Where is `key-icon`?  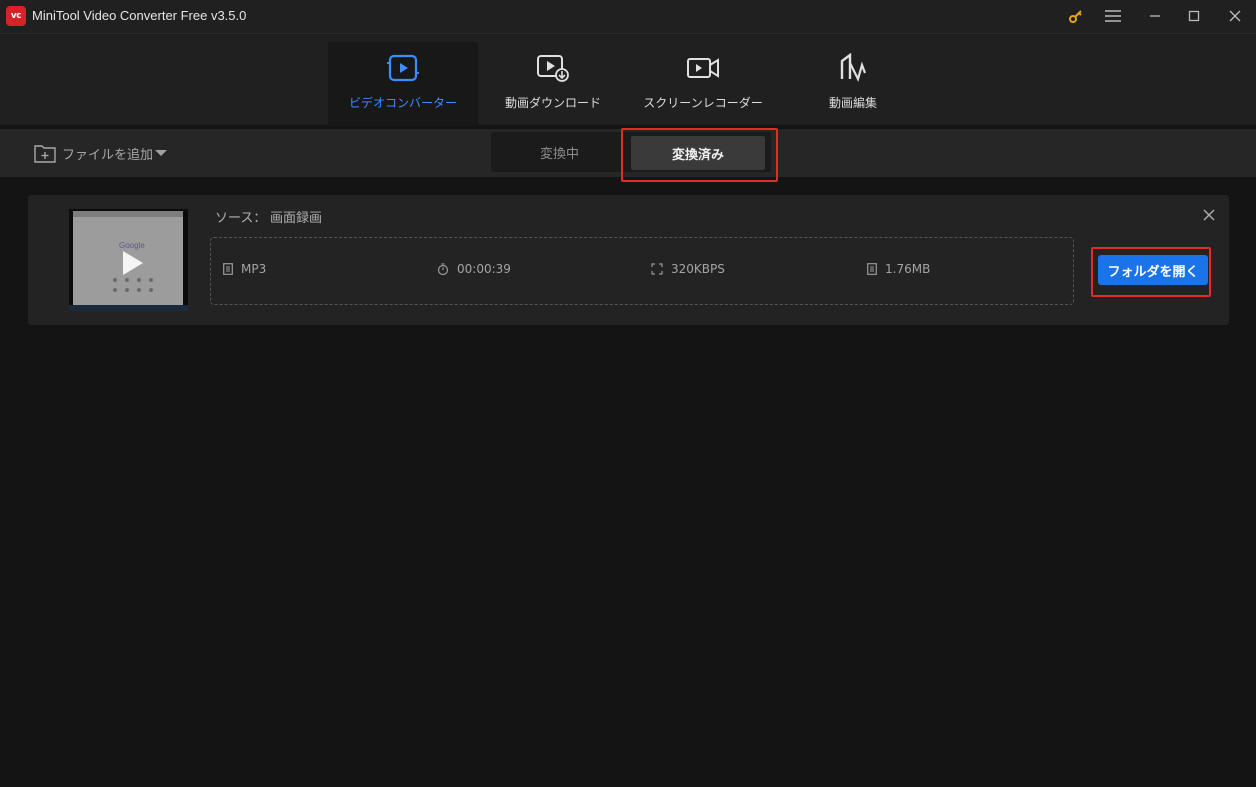
key-icon is located at coordinates (1076, 16).